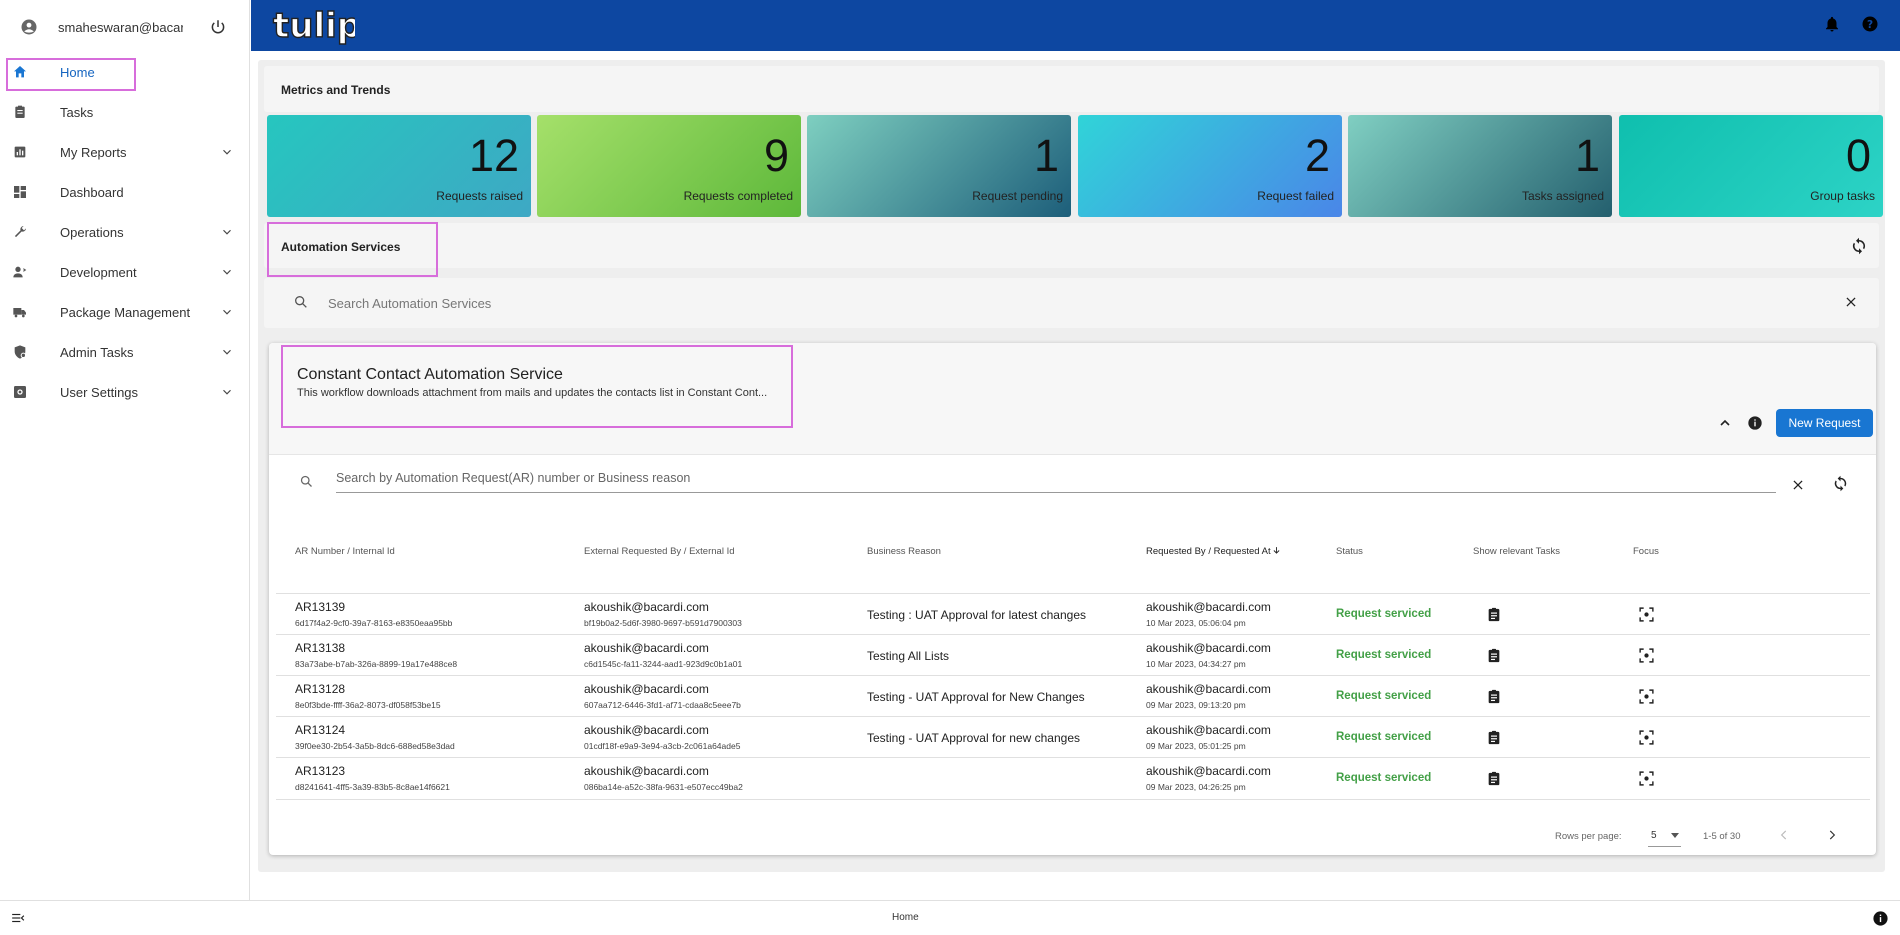 This screenshot has width=1900, height=935. Describe the element at coordinates (20, 392) in the screenshot. I see `settings-box-icon` at that location.